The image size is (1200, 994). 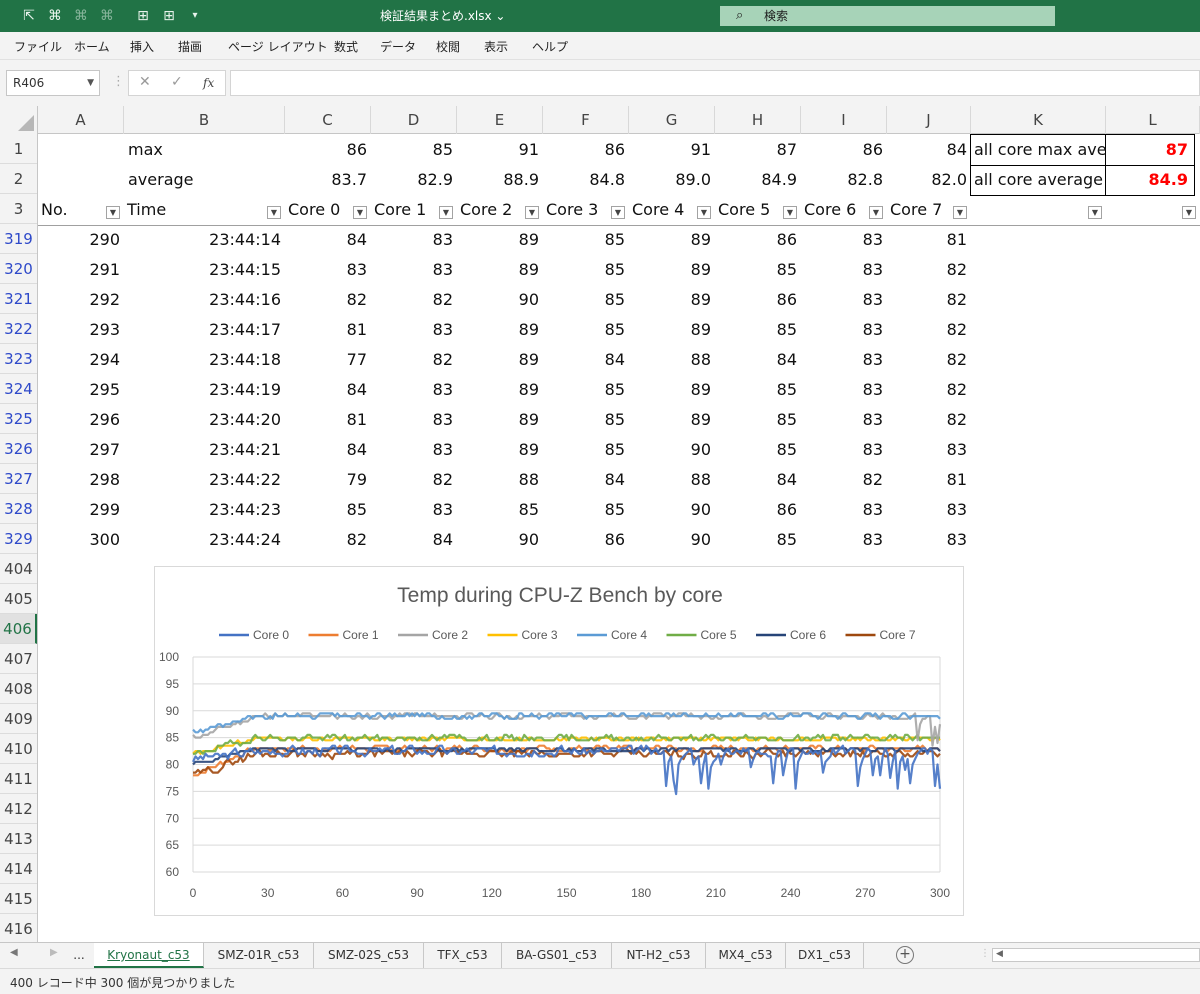 What do you see at coordinates (29, 16) in the screenshot?
I see `select-cursor-icon: ⇱` at bounding box center [29, 16].